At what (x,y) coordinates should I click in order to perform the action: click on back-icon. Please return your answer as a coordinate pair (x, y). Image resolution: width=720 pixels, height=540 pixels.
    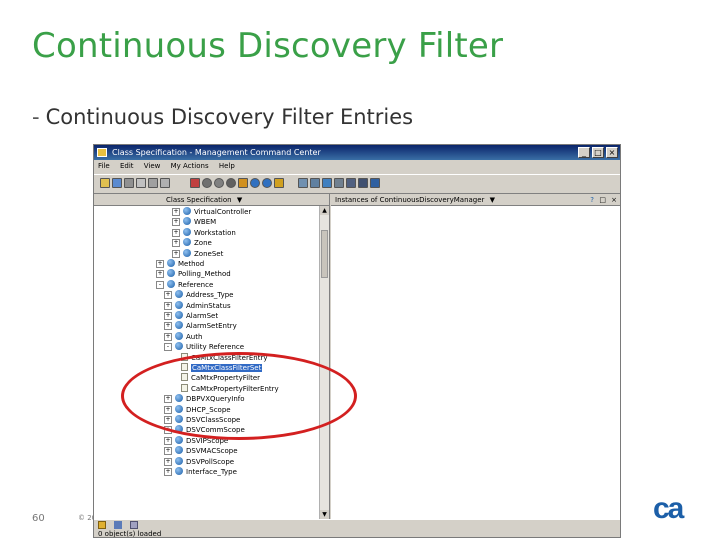
    Looking at the image, I should click on (255, 183).